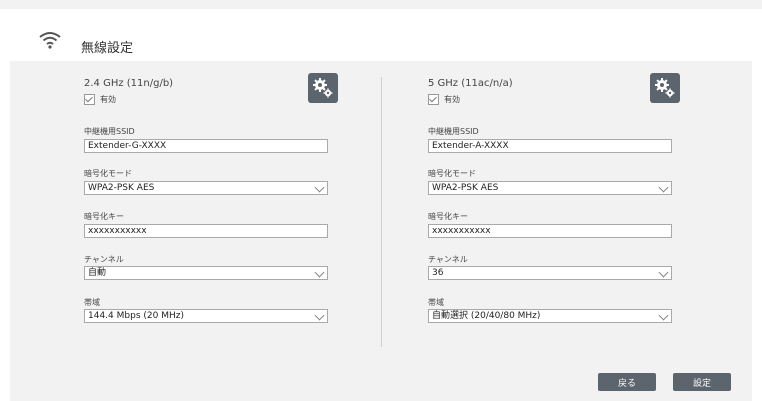 The width and height of the screenshot is (762, 401). I want to click on channel-select: 36, so click(550, 273).